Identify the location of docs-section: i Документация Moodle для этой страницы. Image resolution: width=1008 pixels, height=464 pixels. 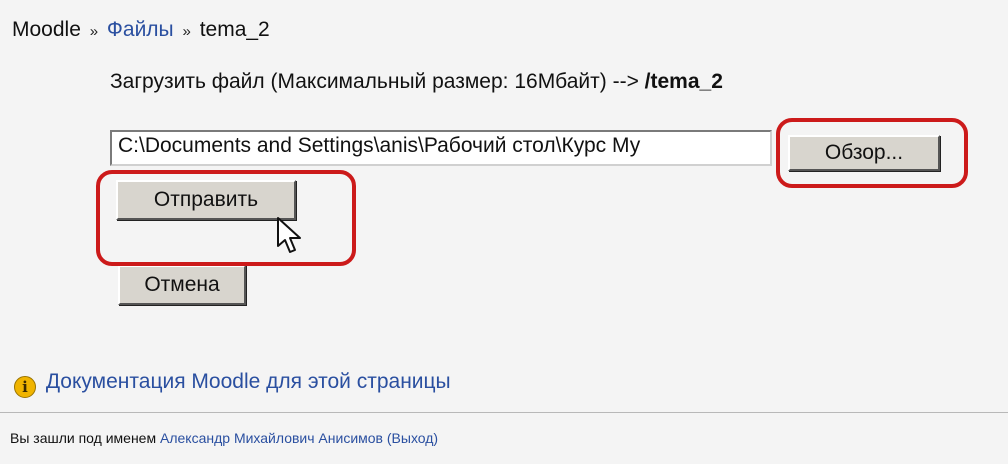
(232, 384).